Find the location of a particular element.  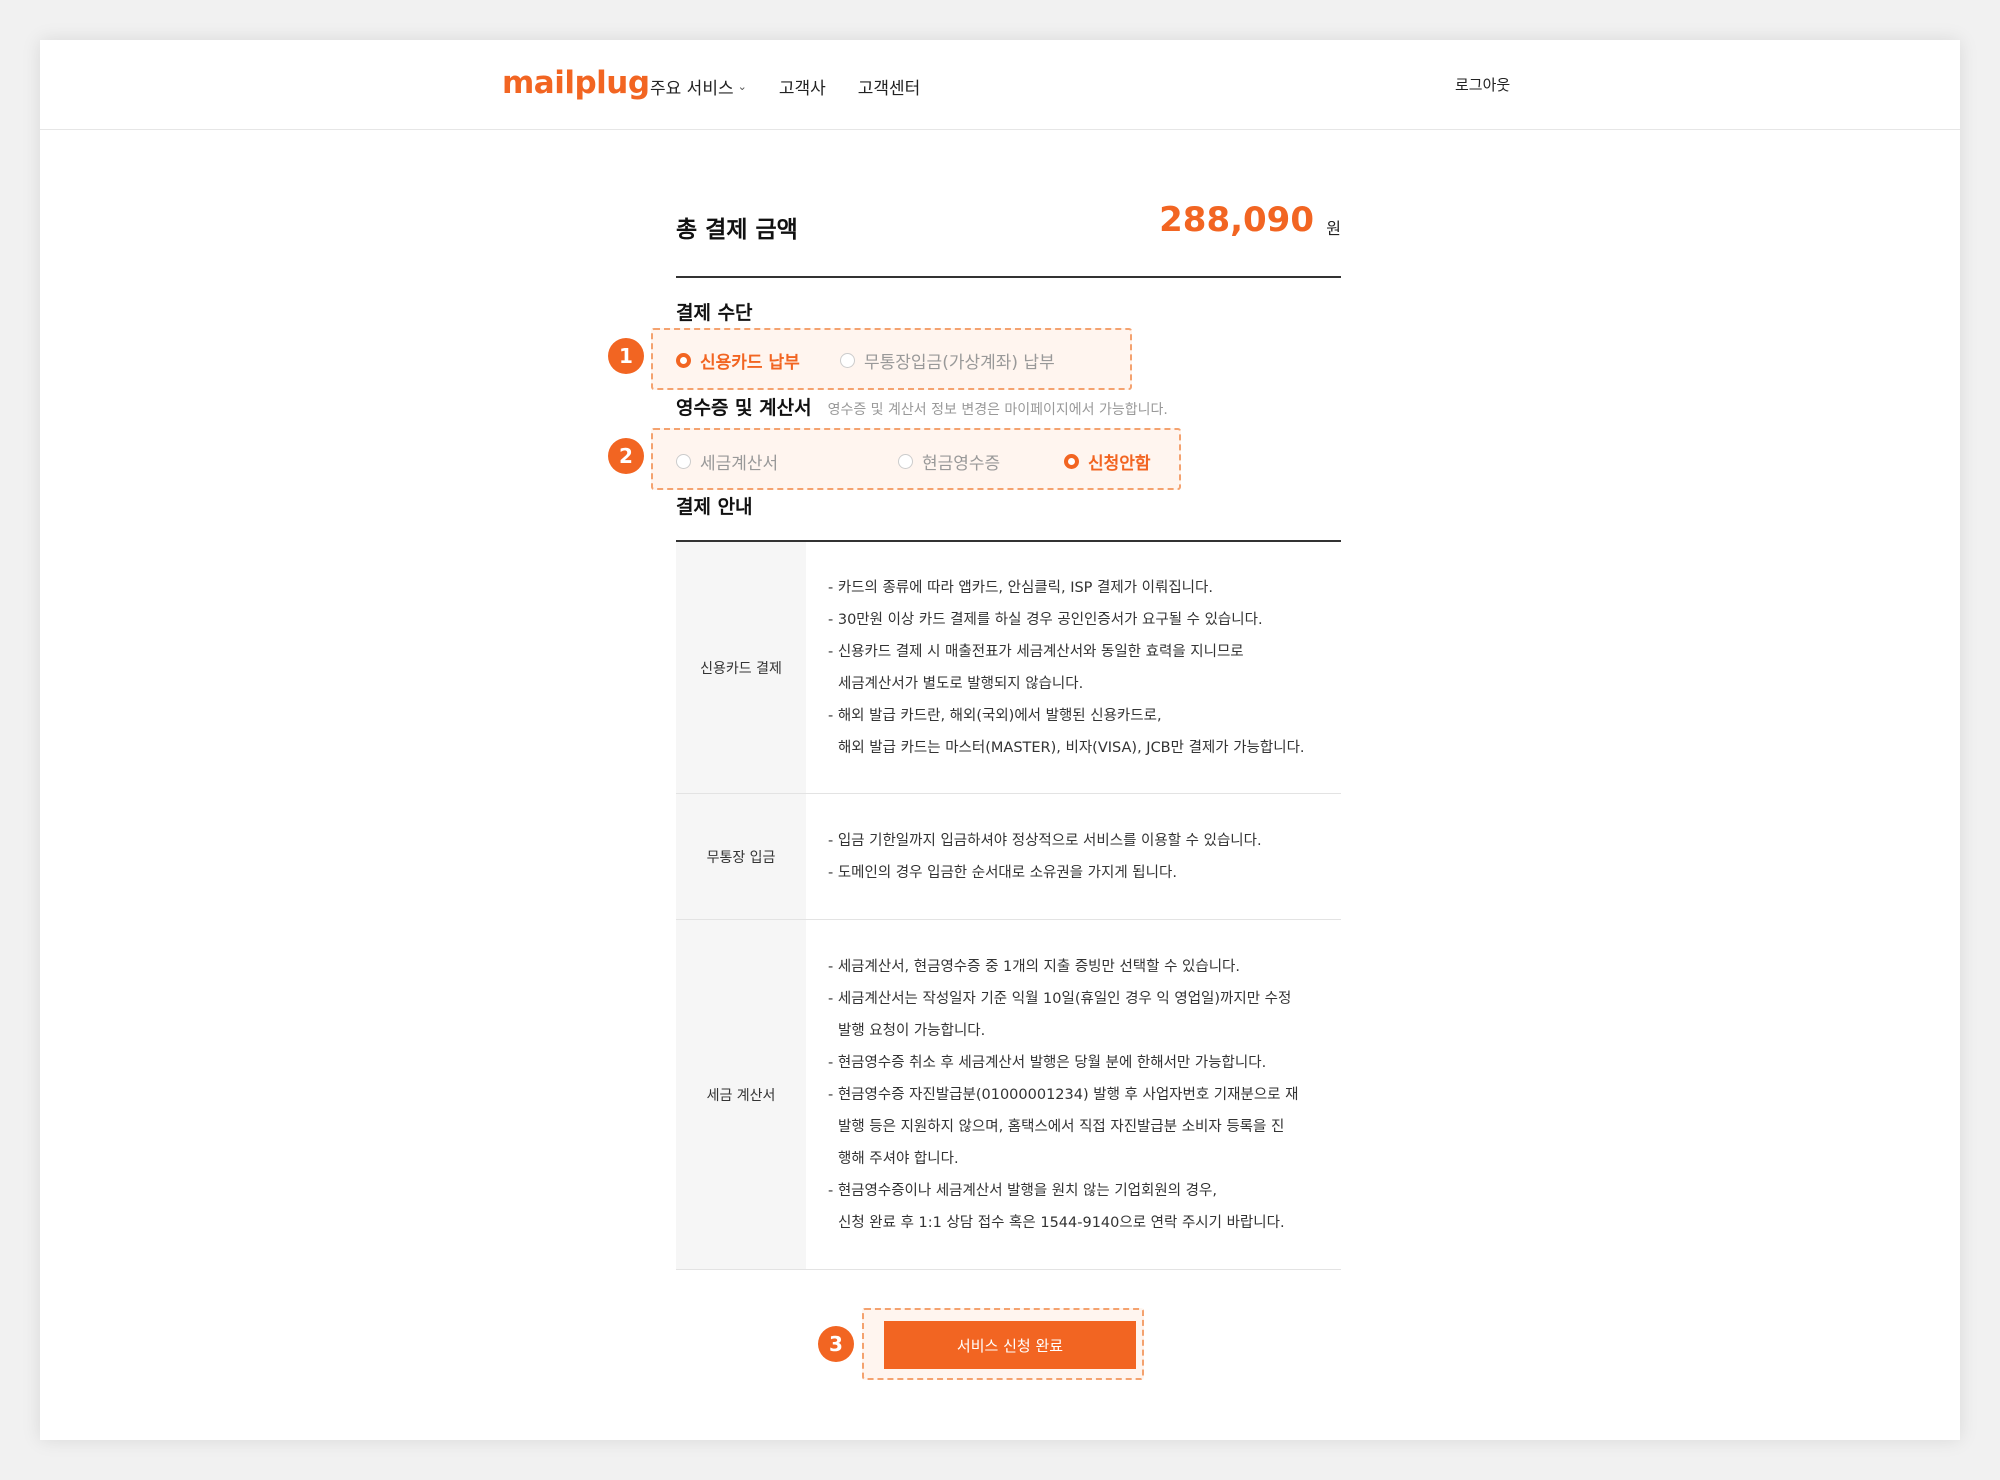

info-line: - 도메인의 경우 입금한 순서대로 소유권을 가지게 됩니다. is located at coordinates (1002, 872).